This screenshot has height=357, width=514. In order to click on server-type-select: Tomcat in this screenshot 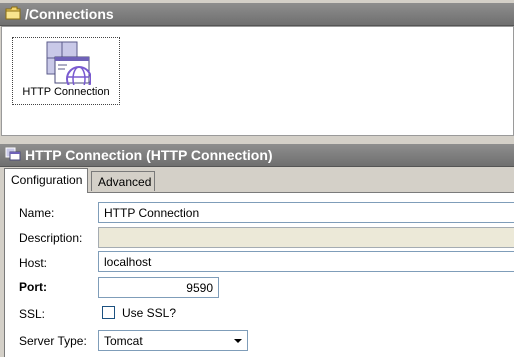, I will do `click(173, 340)`.